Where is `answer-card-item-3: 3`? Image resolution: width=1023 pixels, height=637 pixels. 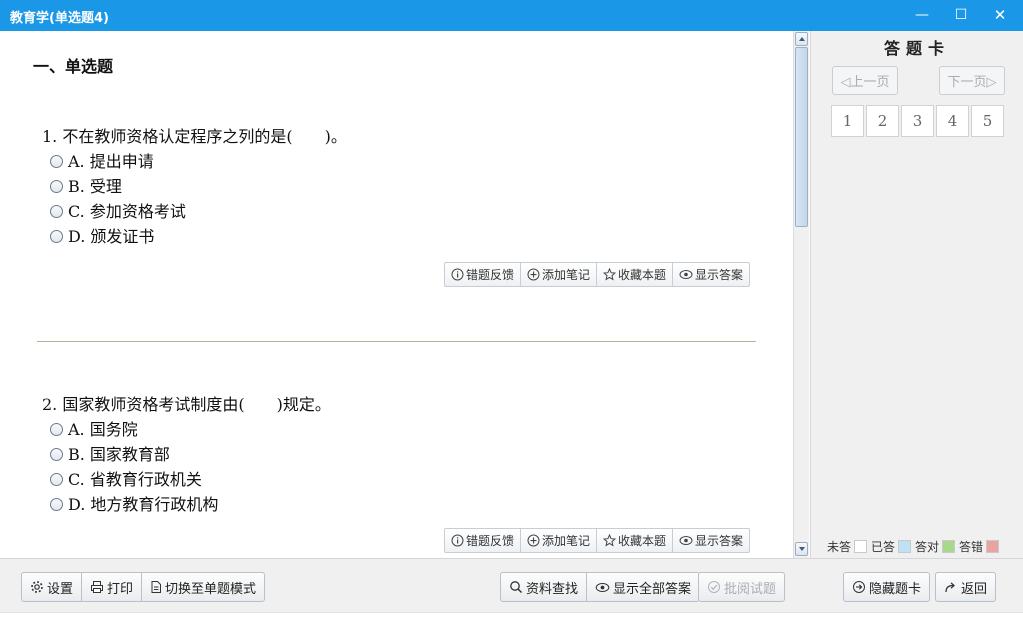 answer-card-item-3: 3 is located at coordinates (917, 121).